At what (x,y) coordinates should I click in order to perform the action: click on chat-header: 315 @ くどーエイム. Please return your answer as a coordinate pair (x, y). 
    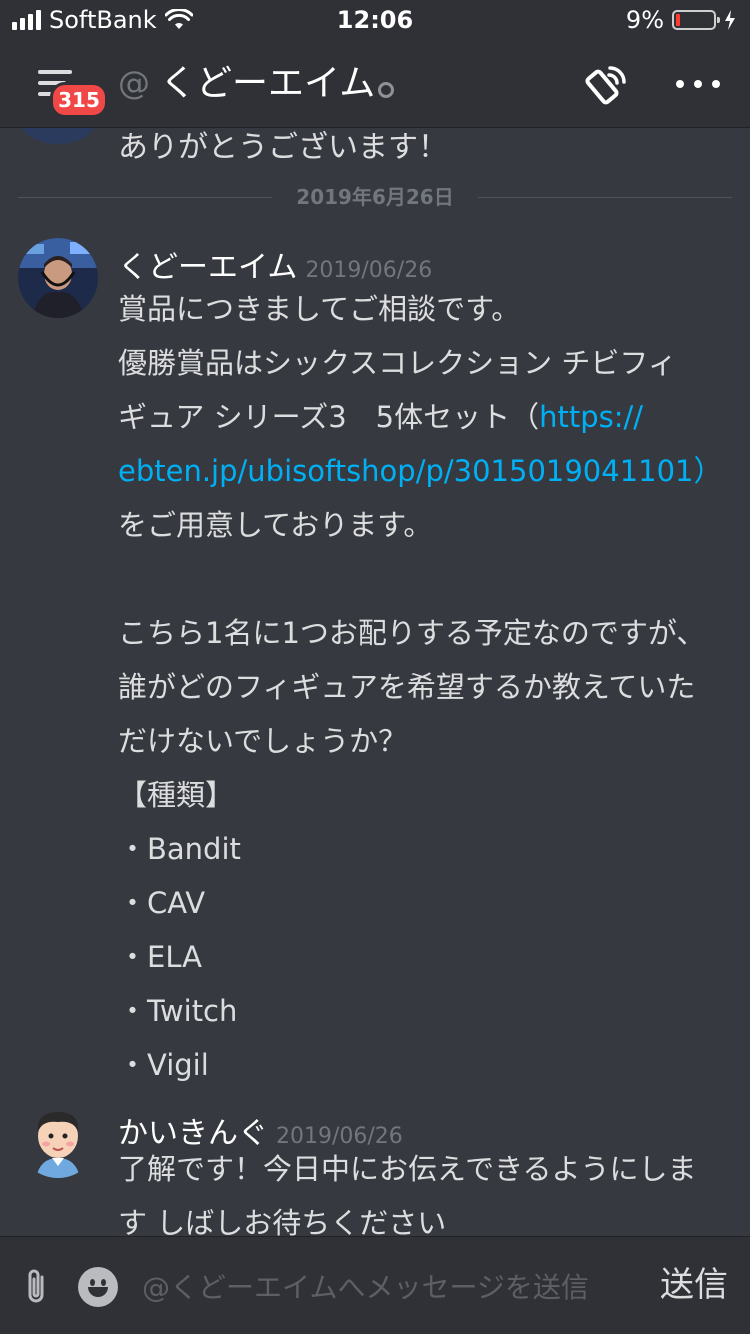
    Looking at the image, I should click on (375, 84).